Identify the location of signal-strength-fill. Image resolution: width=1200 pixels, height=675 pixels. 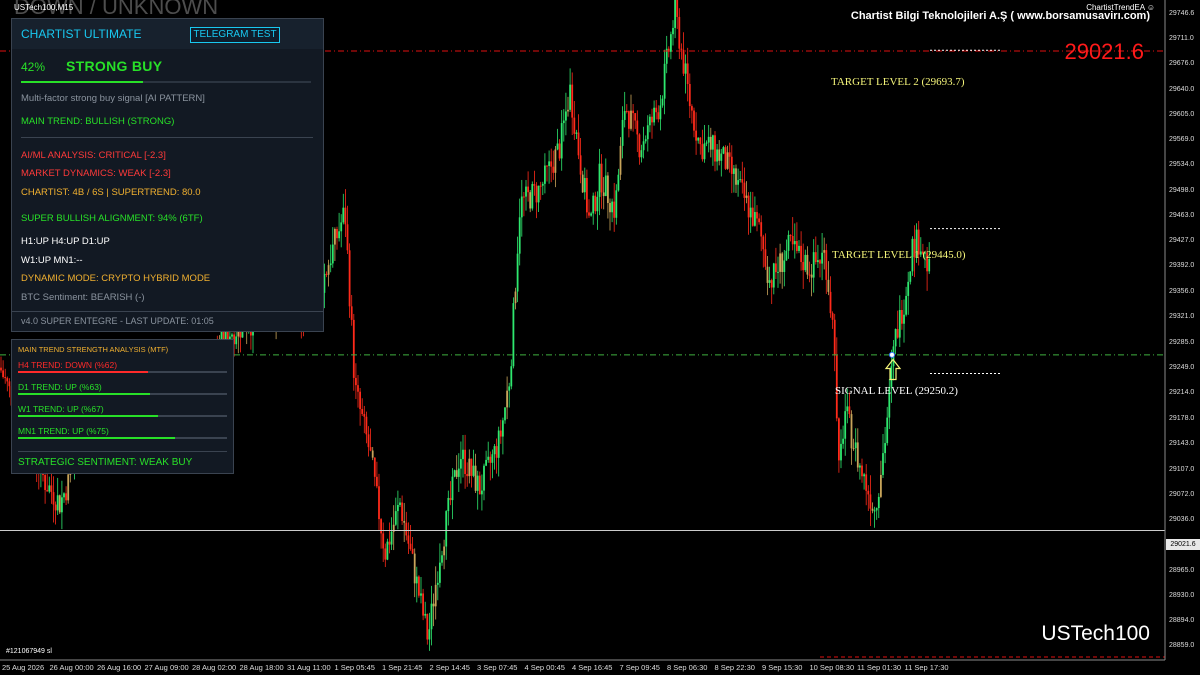
(82, 82).